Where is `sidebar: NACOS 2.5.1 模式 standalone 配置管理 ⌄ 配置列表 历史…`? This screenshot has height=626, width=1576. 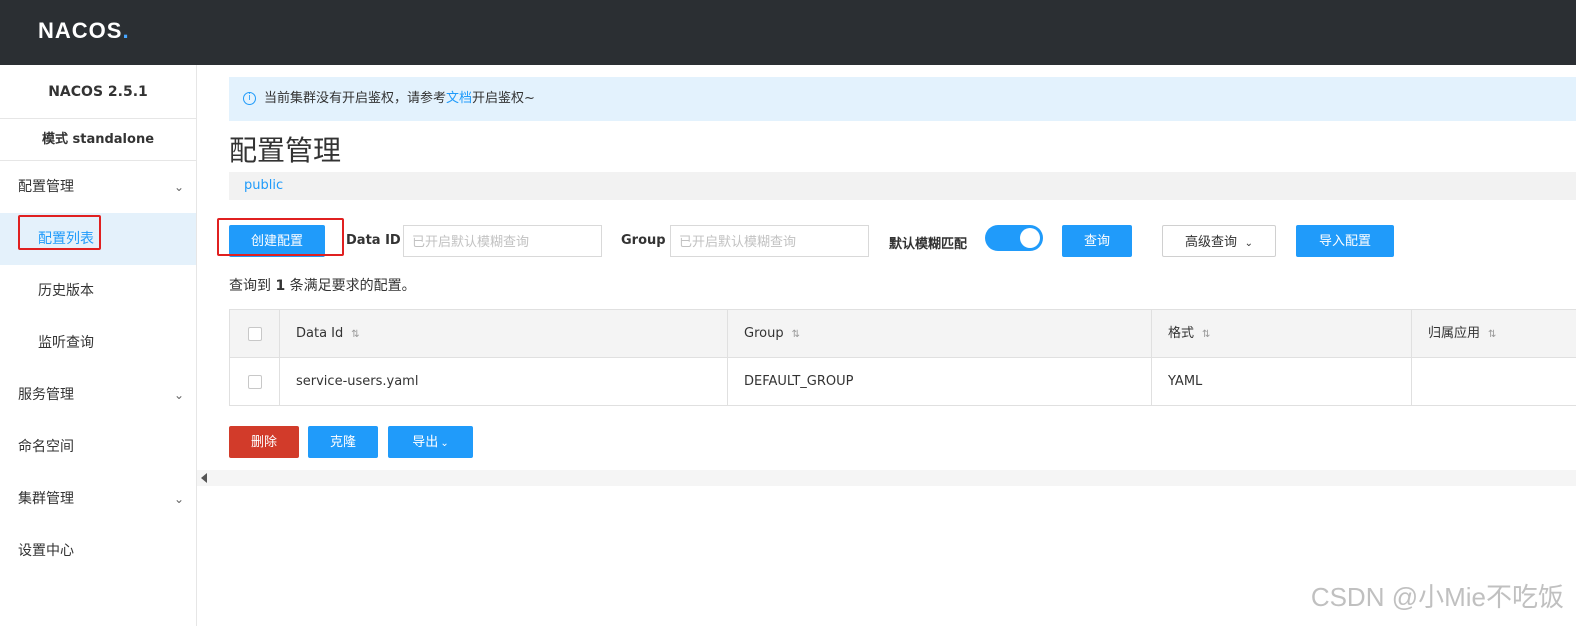
sidebar: NACOS 2.5.1 模式 standalone 配置管理 ⌄ 配置列表 历史… is located at coordinates (98, 345).